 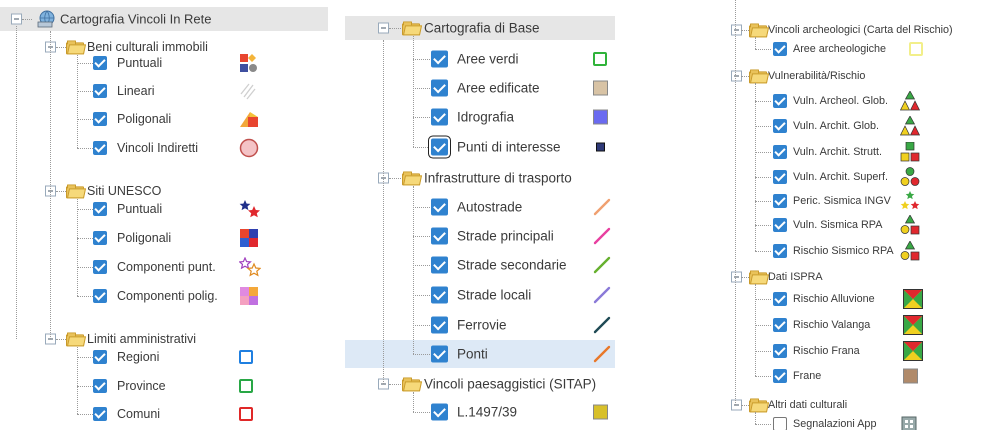 I want to click on layer-label: Autostrade, so click(x=490, y=207).